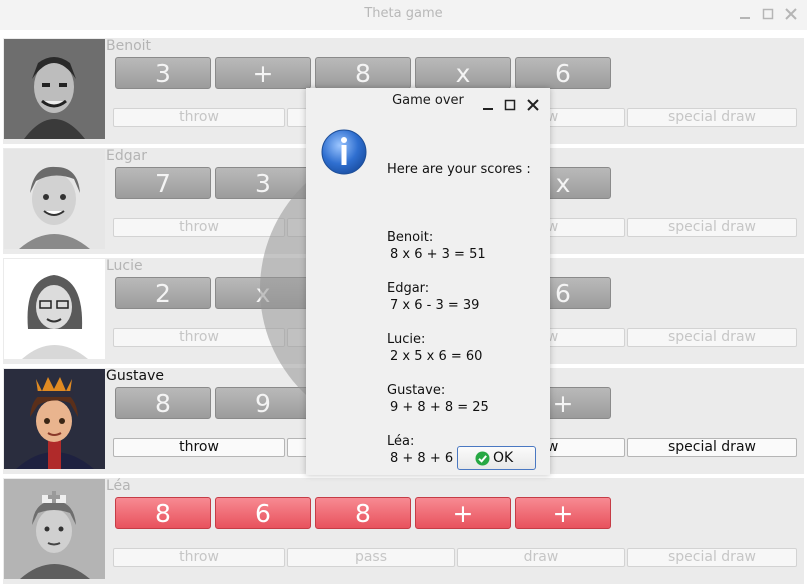  Describe the element at coordinates (482, 462) in the screenshot. I see `checkmark-icon` at that location.